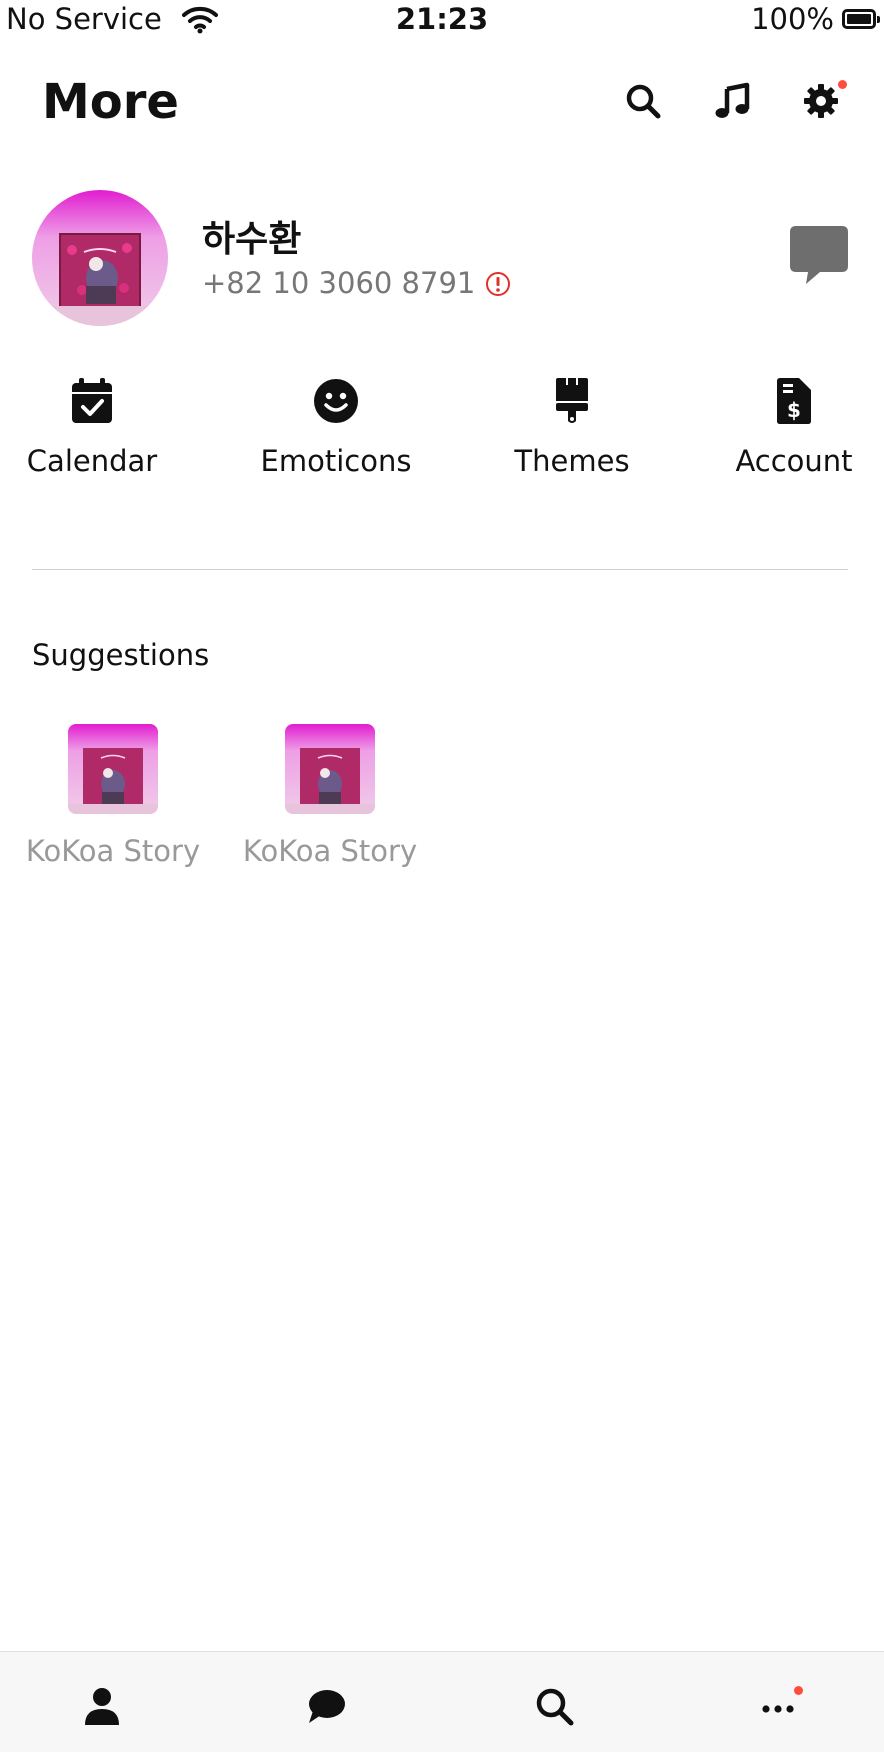 The image size is (884, 1752). I want to click on bottom-tab-bar, so click(442, 1701).